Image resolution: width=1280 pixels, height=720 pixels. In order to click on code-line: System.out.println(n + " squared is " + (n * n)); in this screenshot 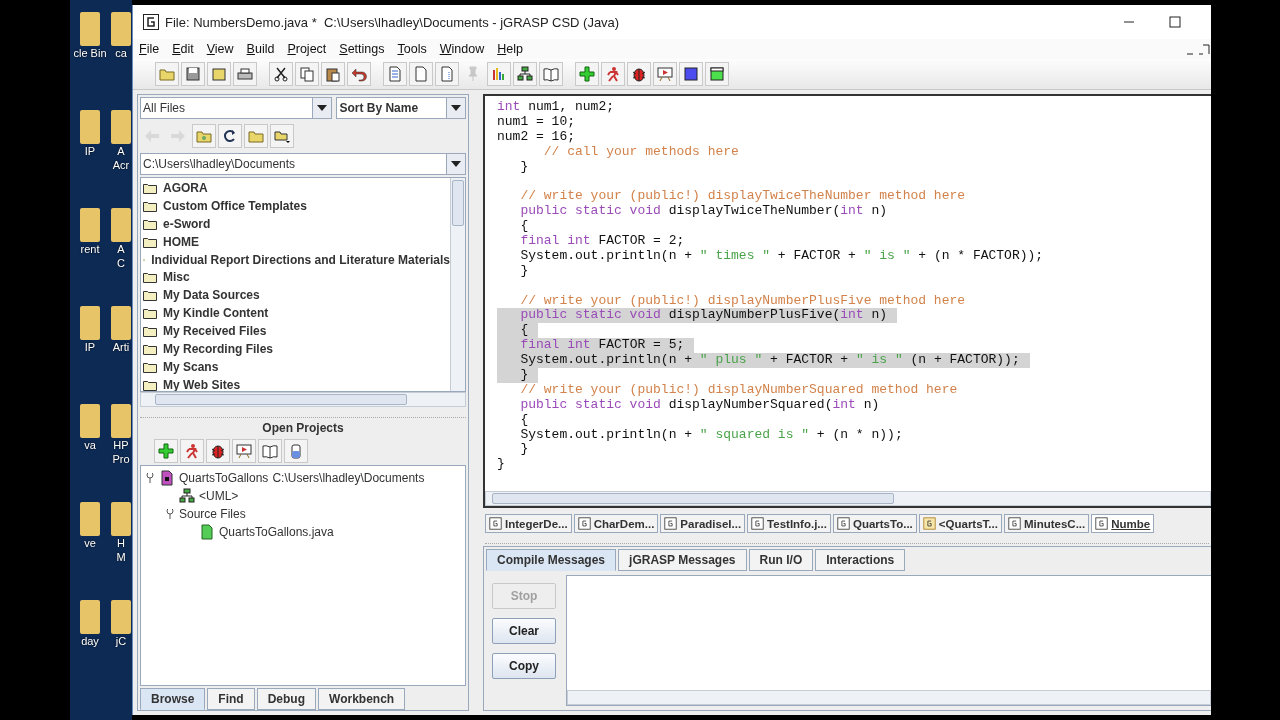, I will do `click(711, 435)`.